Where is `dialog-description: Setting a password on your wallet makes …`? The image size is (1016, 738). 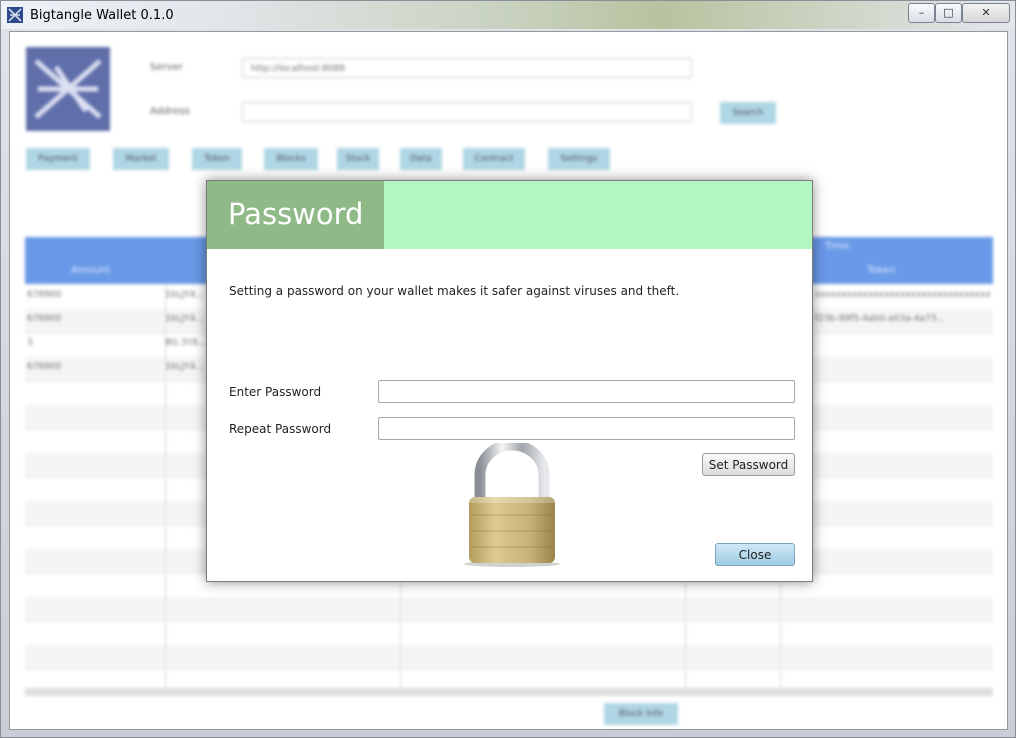
dialog-description: Setting a password on your wallet makes … is located at coordinates (454, 291).